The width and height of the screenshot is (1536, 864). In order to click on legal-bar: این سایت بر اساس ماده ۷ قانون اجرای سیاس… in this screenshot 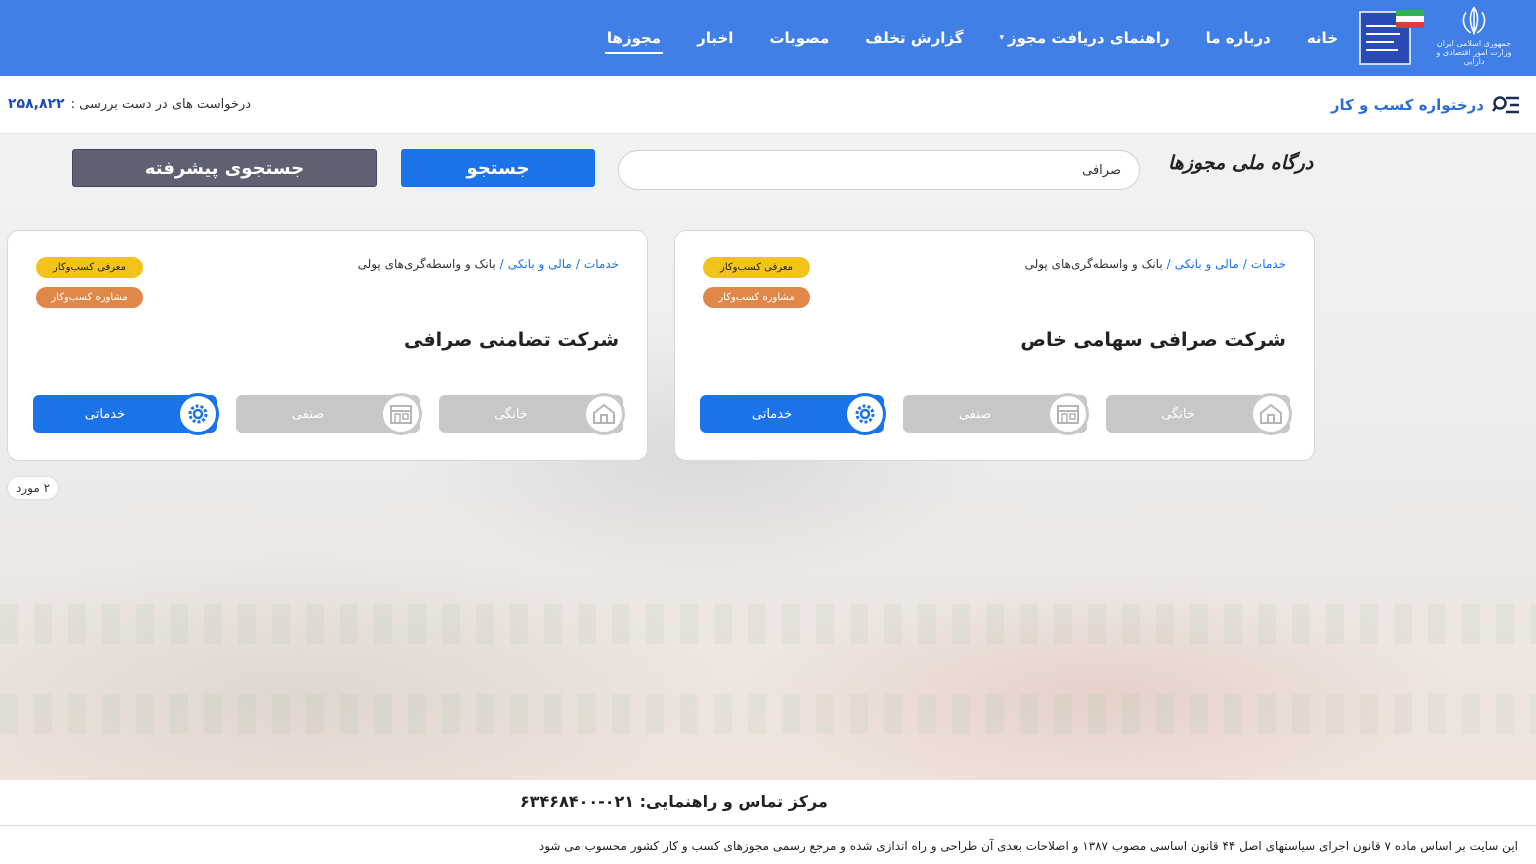, I will do `click(768, 845)`.